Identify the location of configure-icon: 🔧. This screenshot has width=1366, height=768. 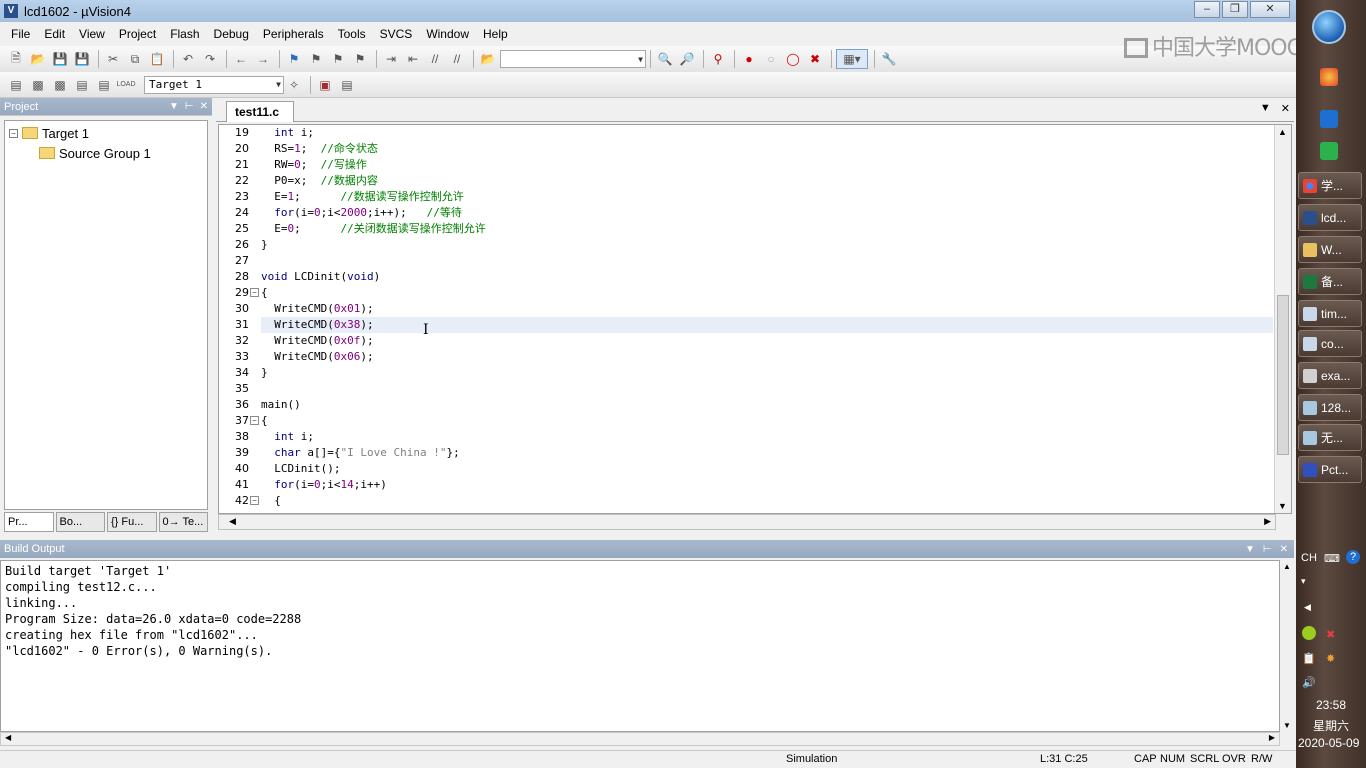
(889, 59).